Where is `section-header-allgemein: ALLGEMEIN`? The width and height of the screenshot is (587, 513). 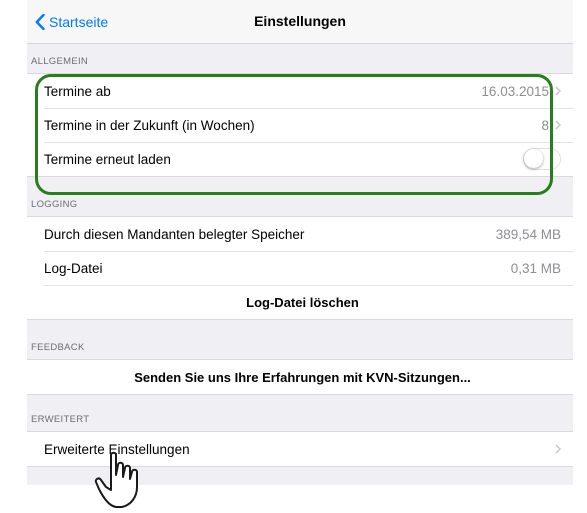
section-header-allgemein: ALLGEMEIN is located at coordinates (60, 61).